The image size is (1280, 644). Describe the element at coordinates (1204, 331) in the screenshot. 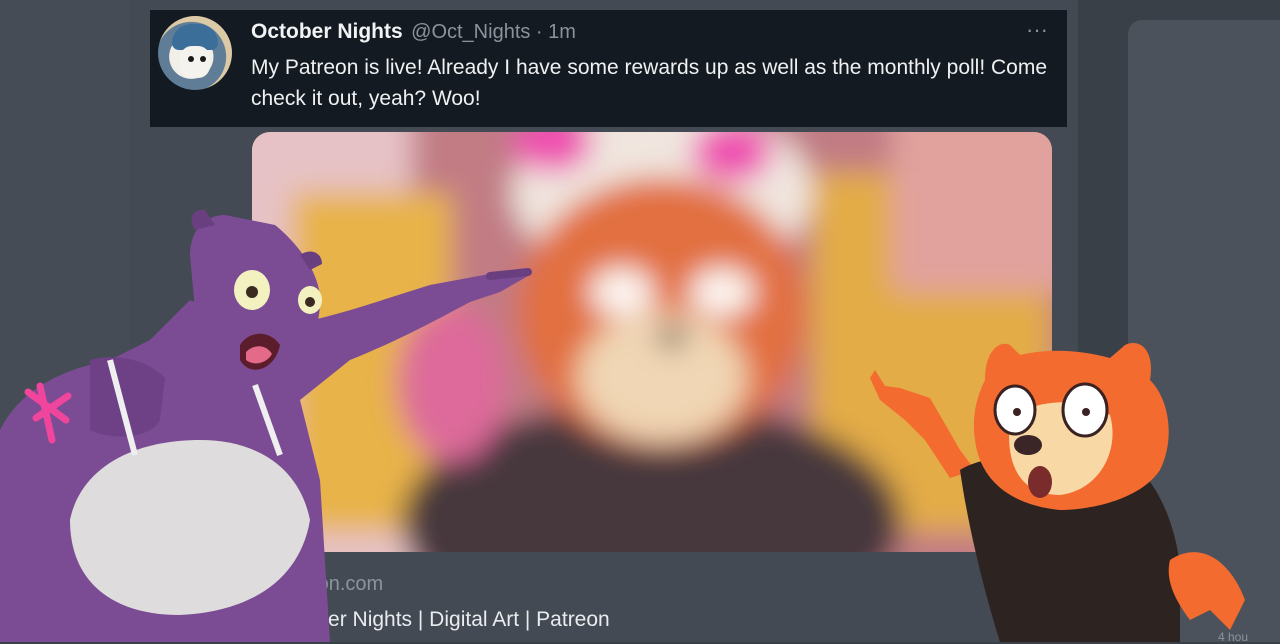

I see `right-sidebar-panel` at that location.